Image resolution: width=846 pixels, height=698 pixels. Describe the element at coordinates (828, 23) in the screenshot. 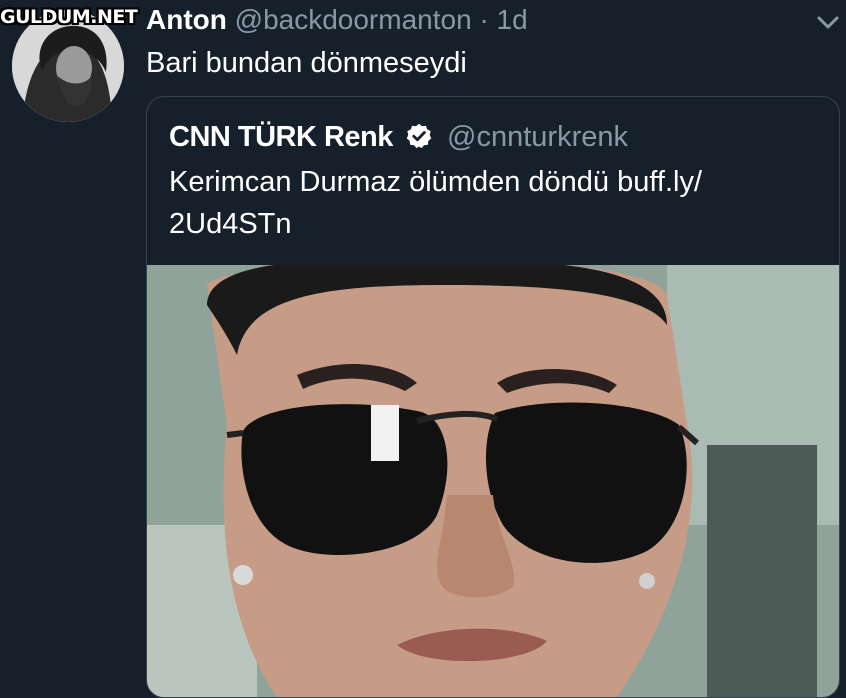

I see `chevron-down-icon` at that location.